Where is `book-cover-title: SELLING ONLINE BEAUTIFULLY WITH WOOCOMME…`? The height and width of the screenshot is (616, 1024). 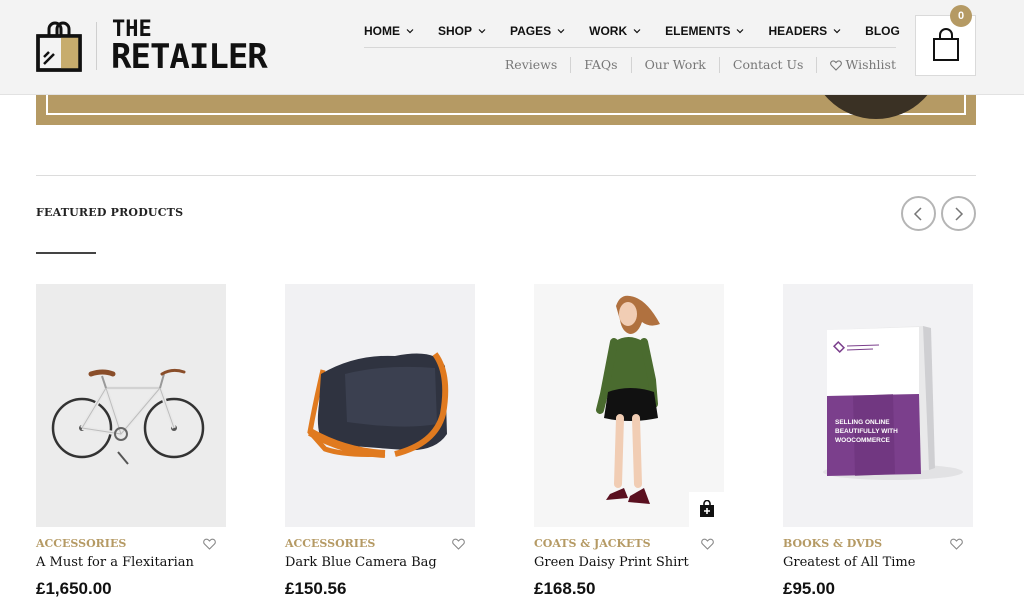 book-cover-title: SELLING ONLINE BEAUTIFULLY WITH WOOCOMME… is located at coordinates (866, 431).